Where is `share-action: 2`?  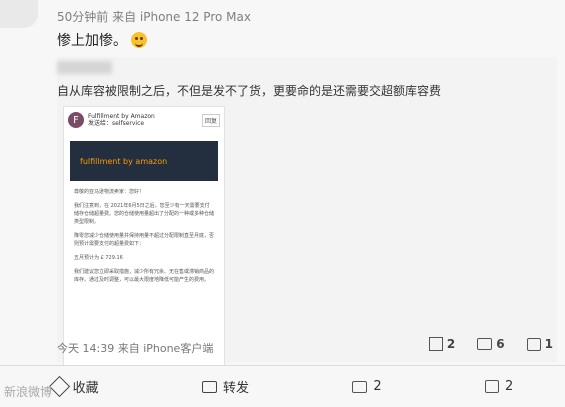
share-action: 2 is located at coordinates (442, 344).